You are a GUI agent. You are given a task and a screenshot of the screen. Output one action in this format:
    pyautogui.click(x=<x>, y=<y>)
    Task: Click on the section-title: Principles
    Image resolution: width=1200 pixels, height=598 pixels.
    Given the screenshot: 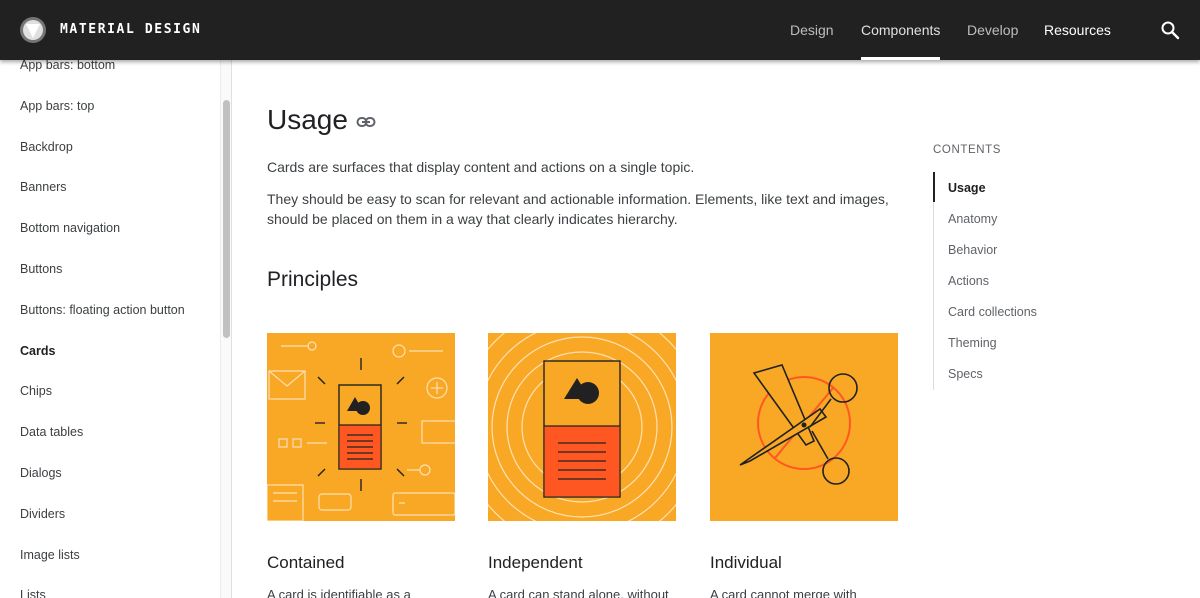 What is the action you would take?
    pyautogui.click(x=313, y=279)
    